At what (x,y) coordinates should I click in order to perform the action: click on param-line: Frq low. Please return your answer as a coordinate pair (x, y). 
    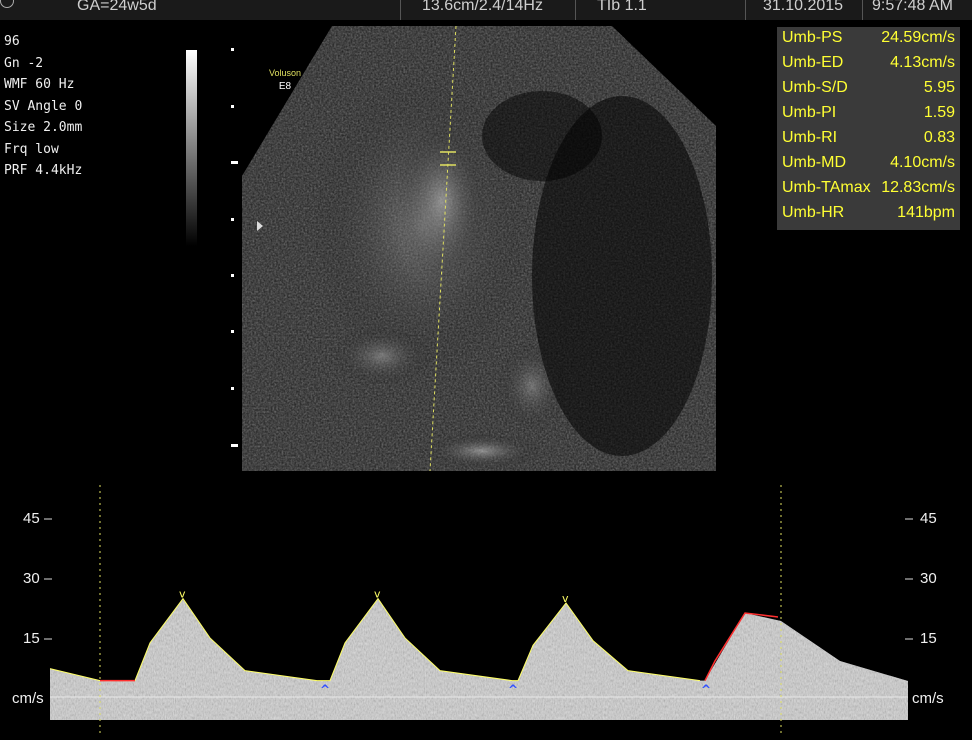
    Looking at the image, I should click on (31, 149).